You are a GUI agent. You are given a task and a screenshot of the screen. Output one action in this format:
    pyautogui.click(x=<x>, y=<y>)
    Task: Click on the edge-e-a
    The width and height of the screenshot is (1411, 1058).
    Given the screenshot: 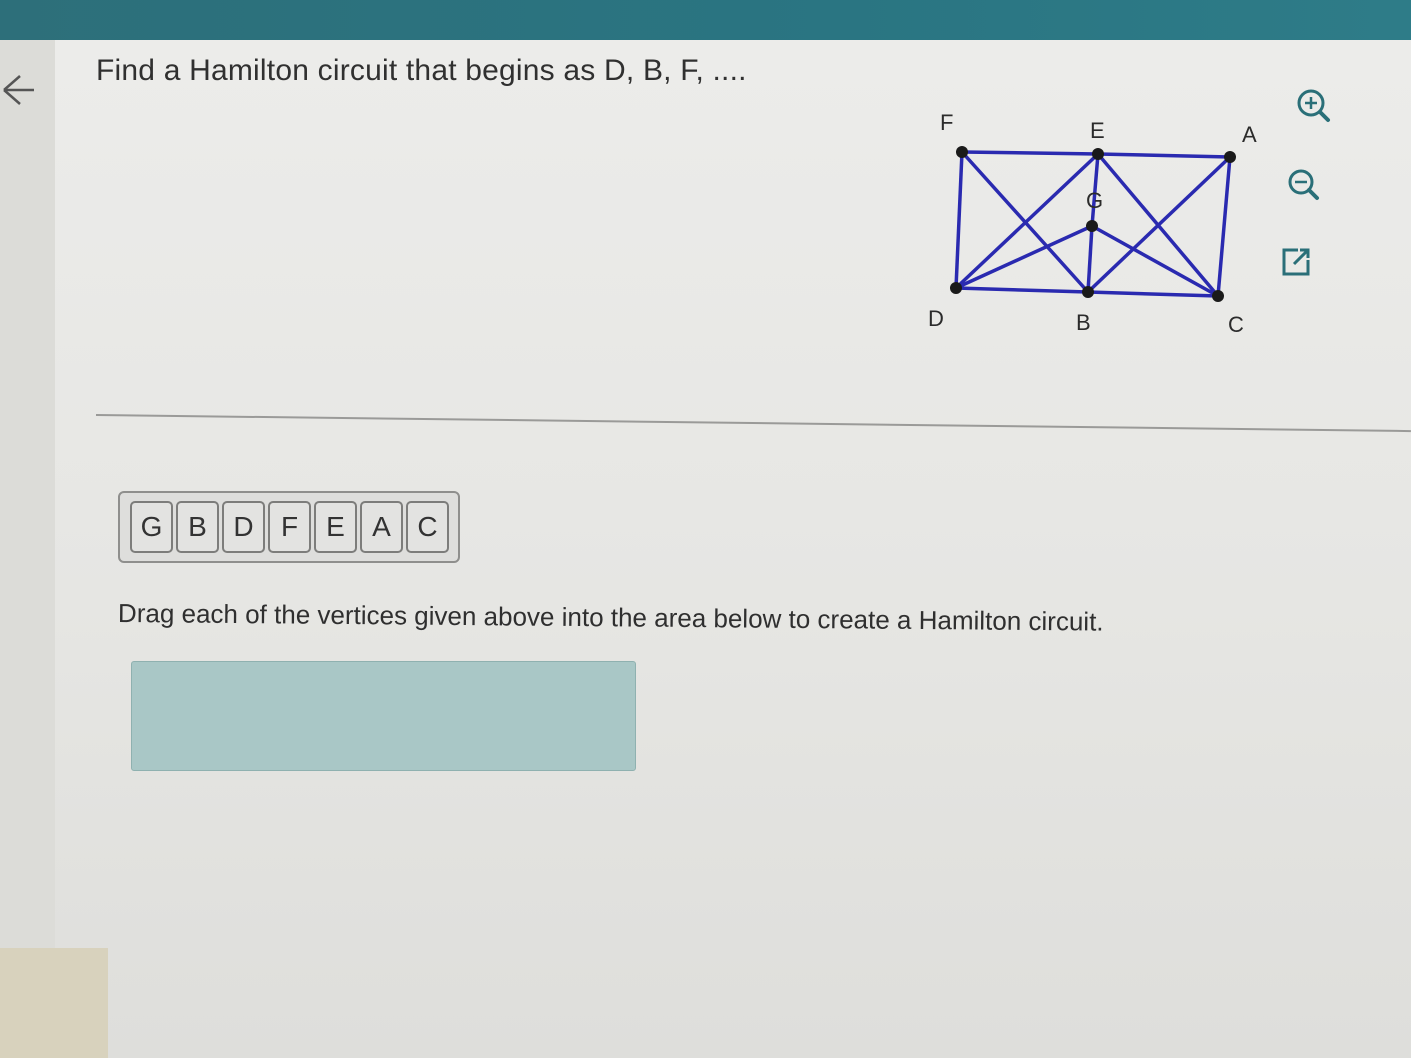 What is the action you would take?
    pyautogui.click(x=1164, y=155)
    